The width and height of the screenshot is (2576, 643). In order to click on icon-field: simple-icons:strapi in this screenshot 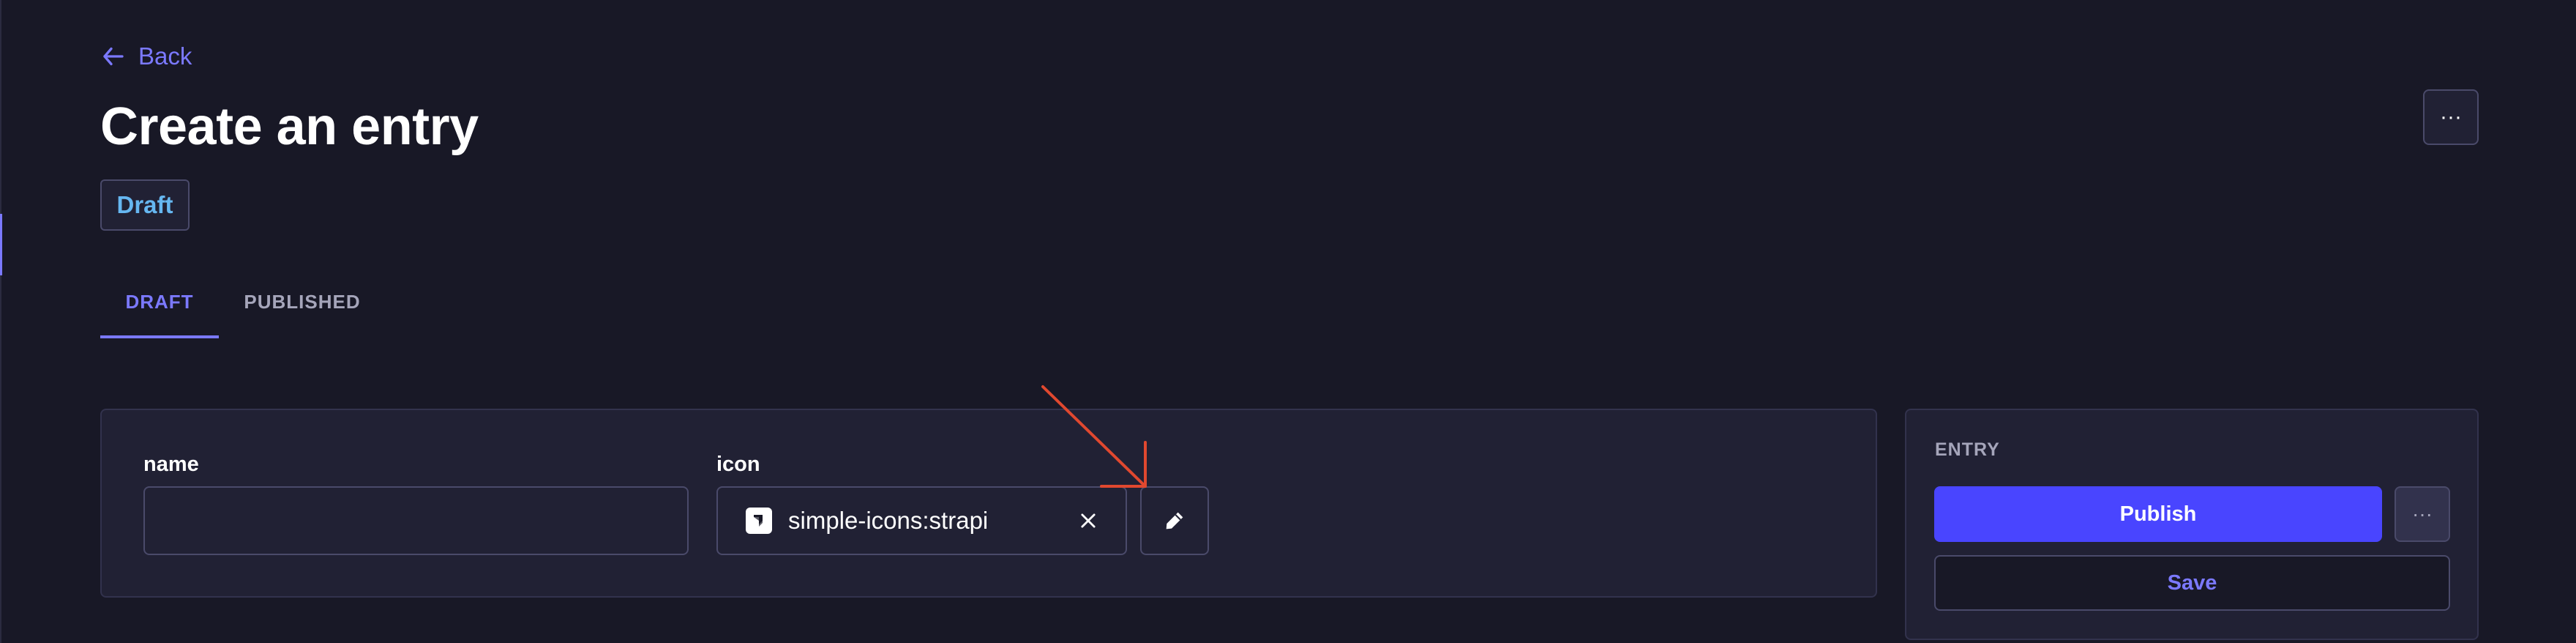, I will do `click(921, 520)`.